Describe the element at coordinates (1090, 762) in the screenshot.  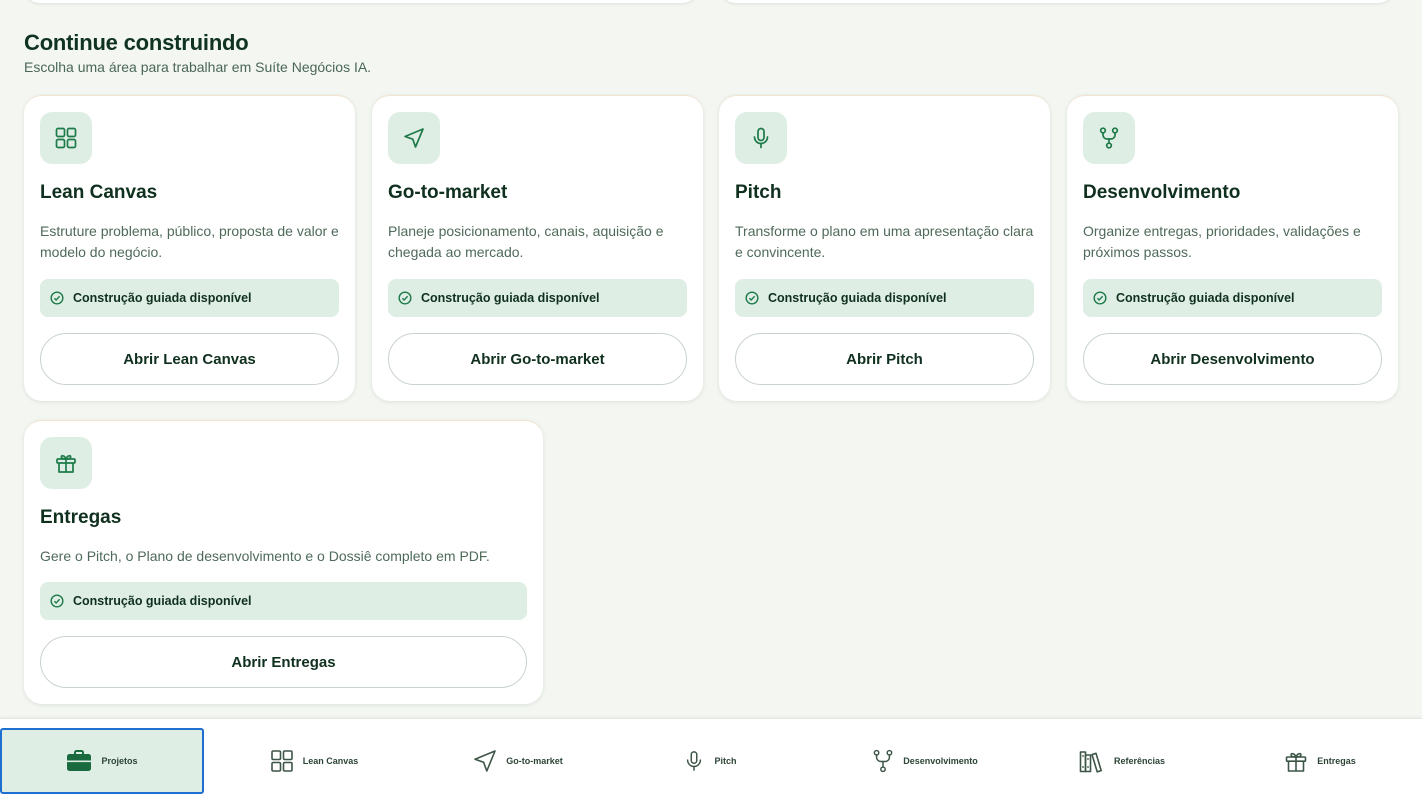
I see `library-icon` at that location.